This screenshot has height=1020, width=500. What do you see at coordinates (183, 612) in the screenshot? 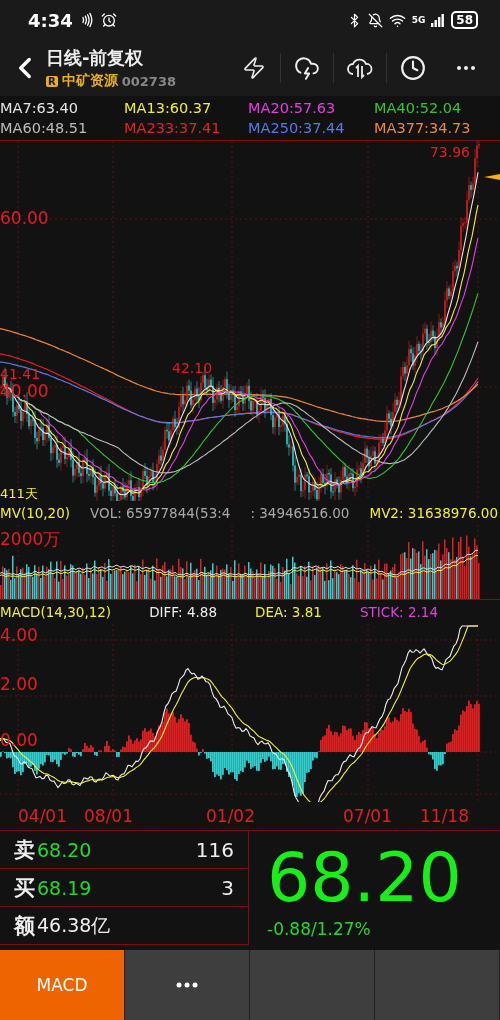
I see `diff-value: DIFF: 4.88` at bounding box center [183, 612].